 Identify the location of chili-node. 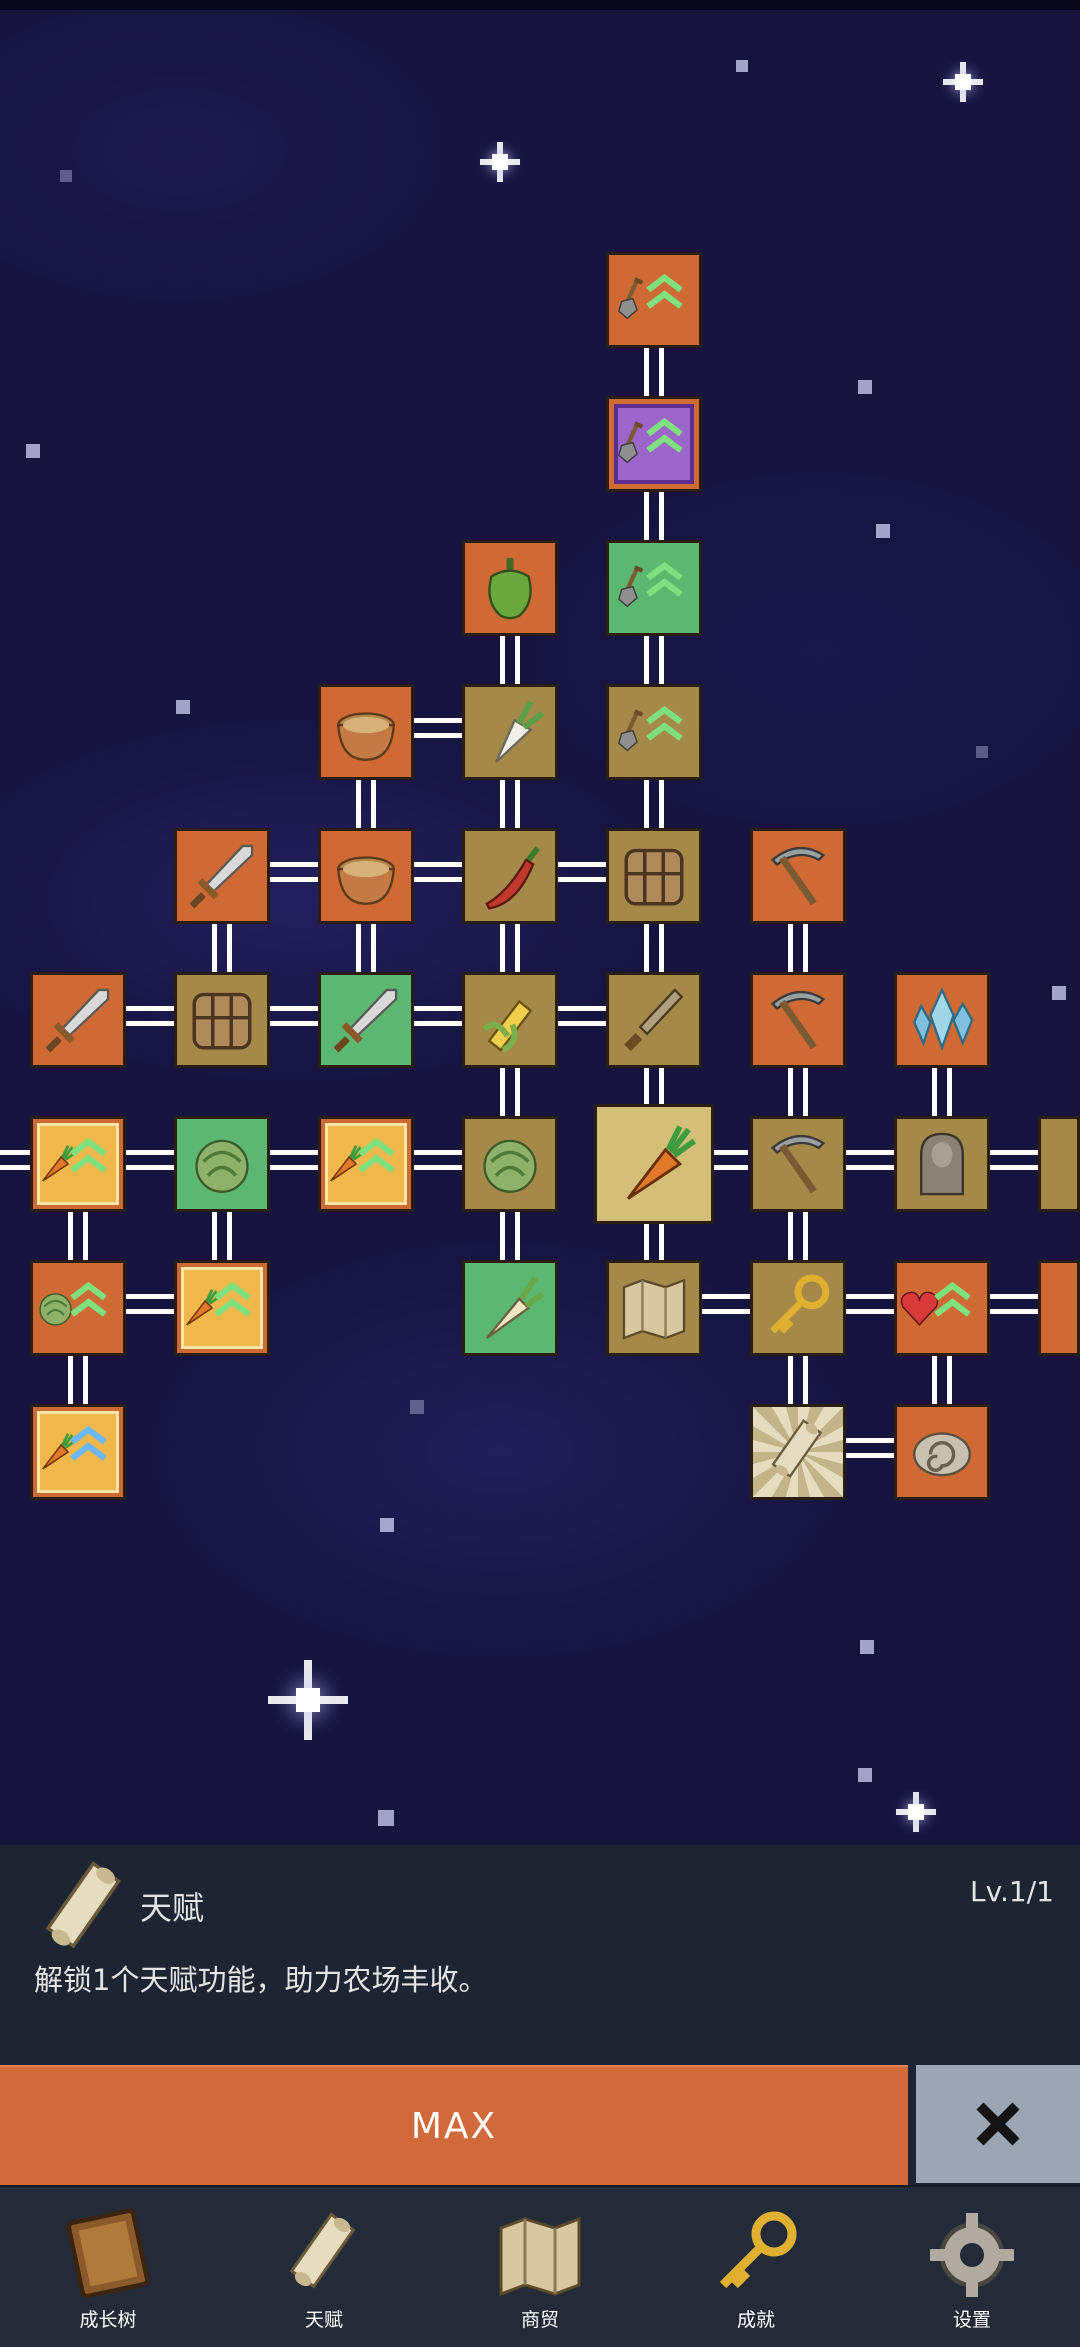
(510, 876).